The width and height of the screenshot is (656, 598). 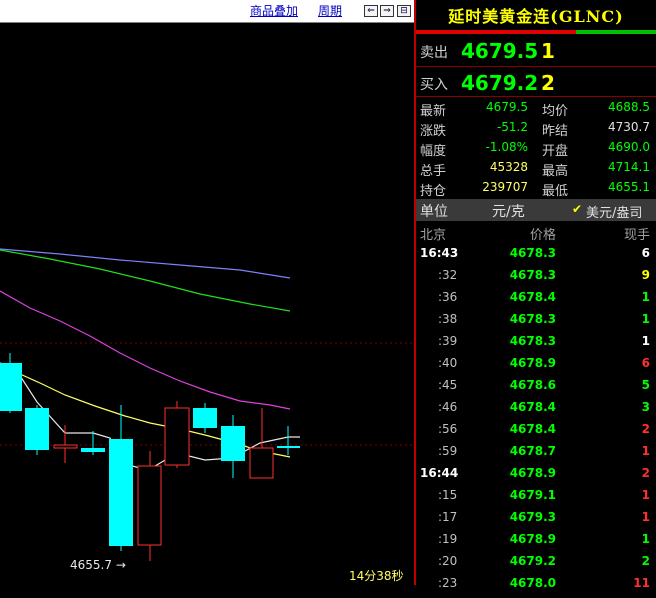 I want to click on stat-label: 幅度, so click(x=433, y=151).